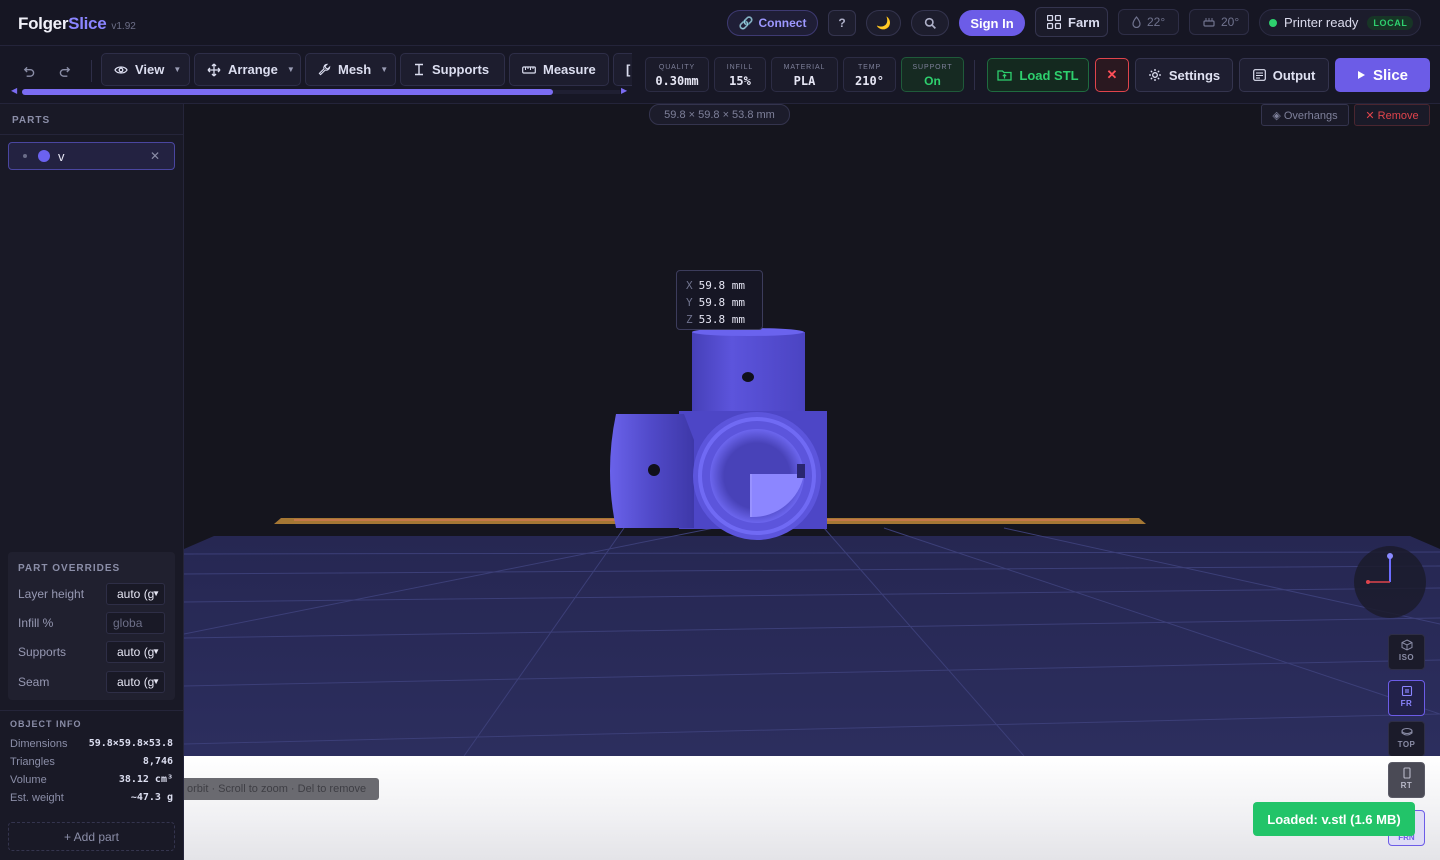 The width and height of the screenshot is (1440, 860). What do you see at coordinates (1406, 691) in the screenshot?
I see `front-view-icon` at bounding box center [1406, 691].